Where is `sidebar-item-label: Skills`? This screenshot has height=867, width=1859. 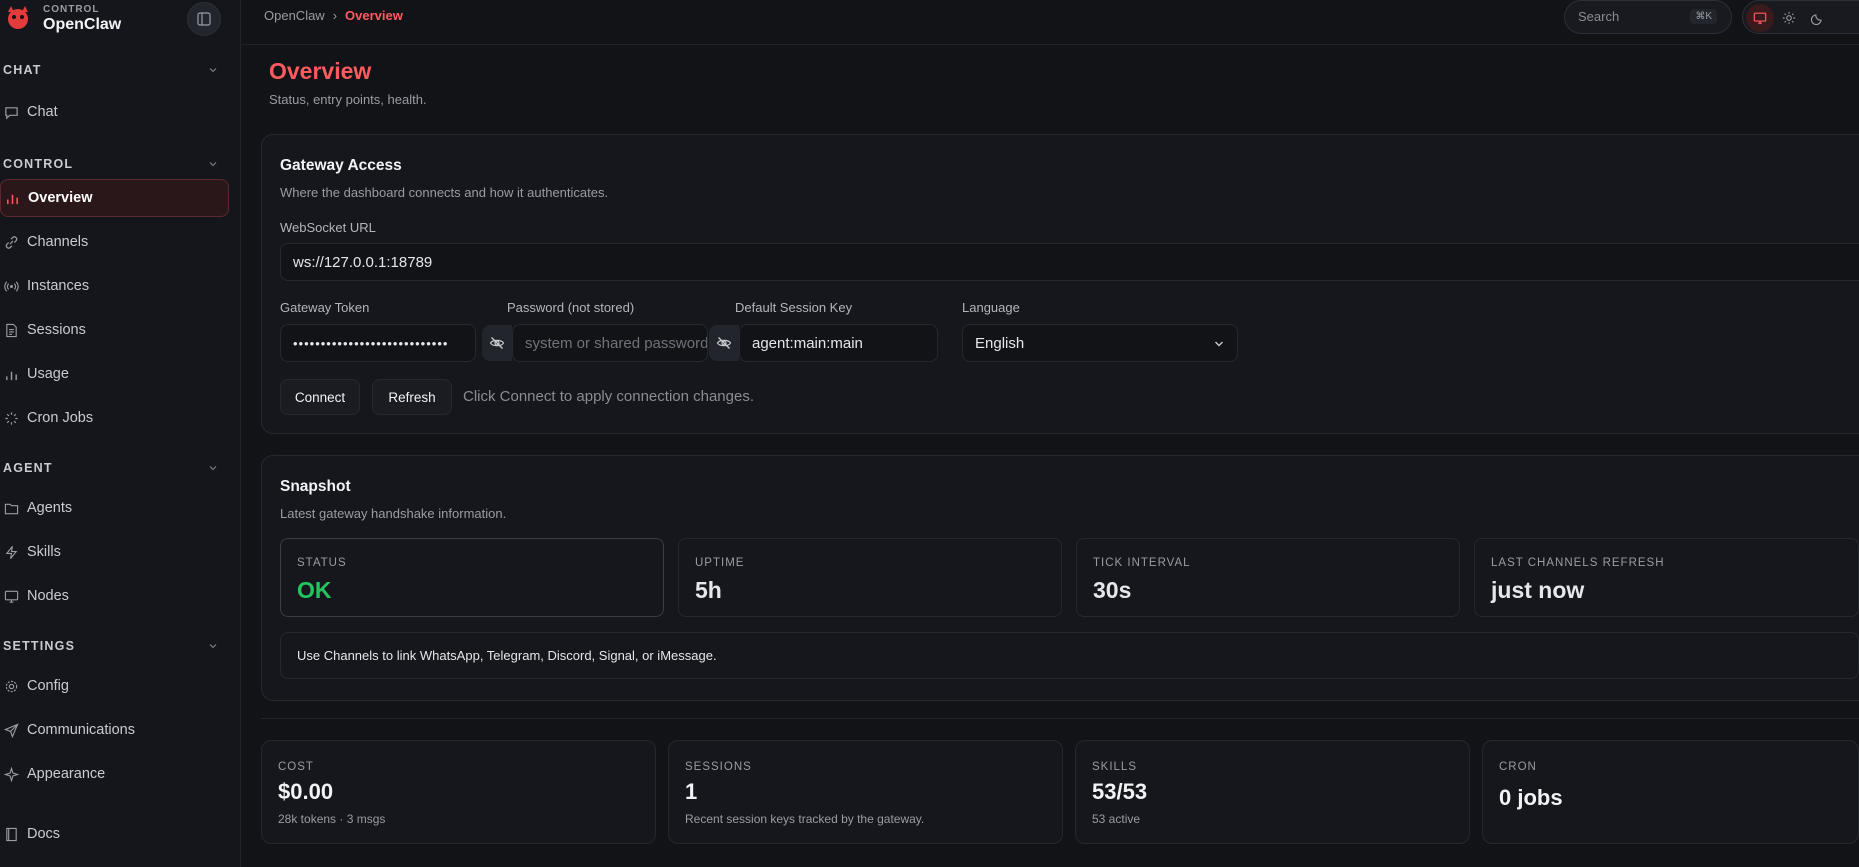 sidebar-item-label: Skills is located at coordinates (44, 552).